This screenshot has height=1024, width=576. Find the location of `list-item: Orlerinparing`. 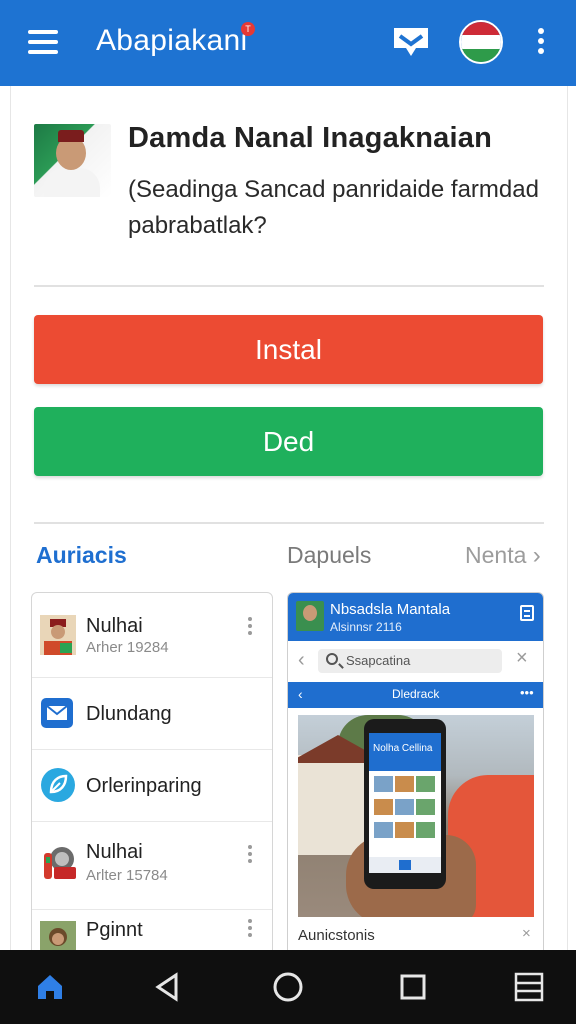

list-item: Orlerinparing is located at coordinates (152, 785).